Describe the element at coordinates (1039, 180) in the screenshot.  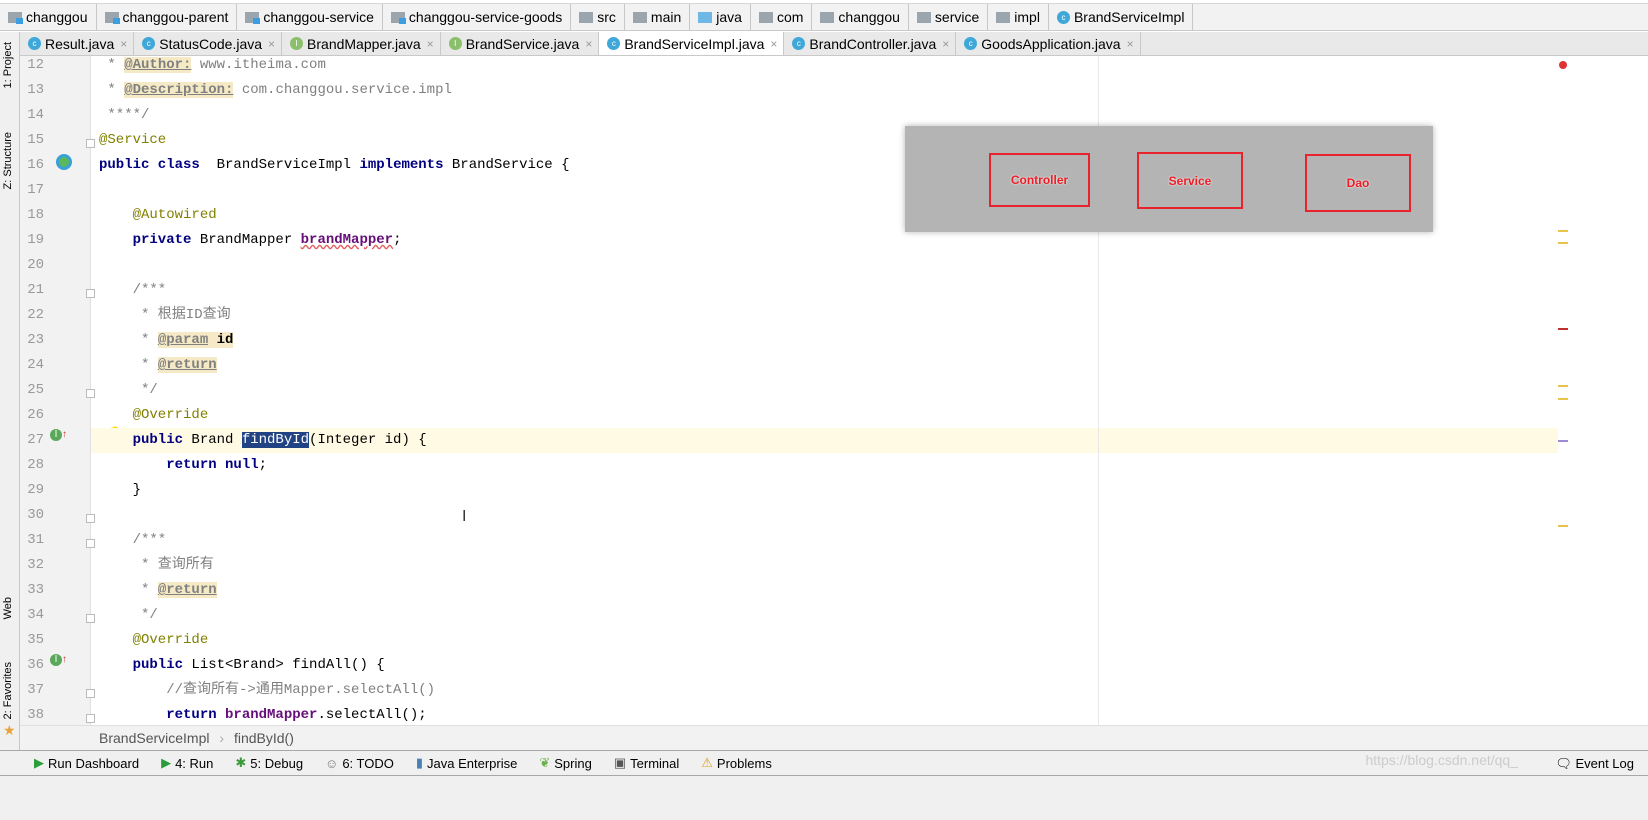
I see `controller-box: Controller` at that location.